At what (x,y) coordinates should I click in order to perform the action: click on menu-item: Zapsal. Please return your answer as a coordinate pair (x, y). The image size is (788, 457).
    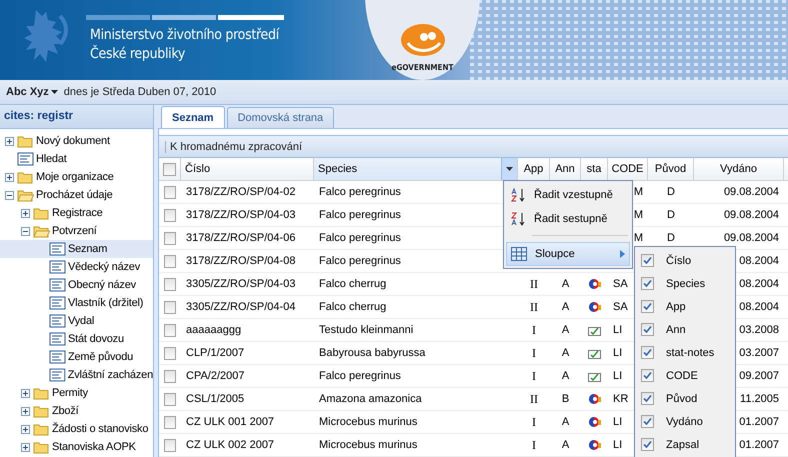
    Looking at the image, I should click on (685, 444).